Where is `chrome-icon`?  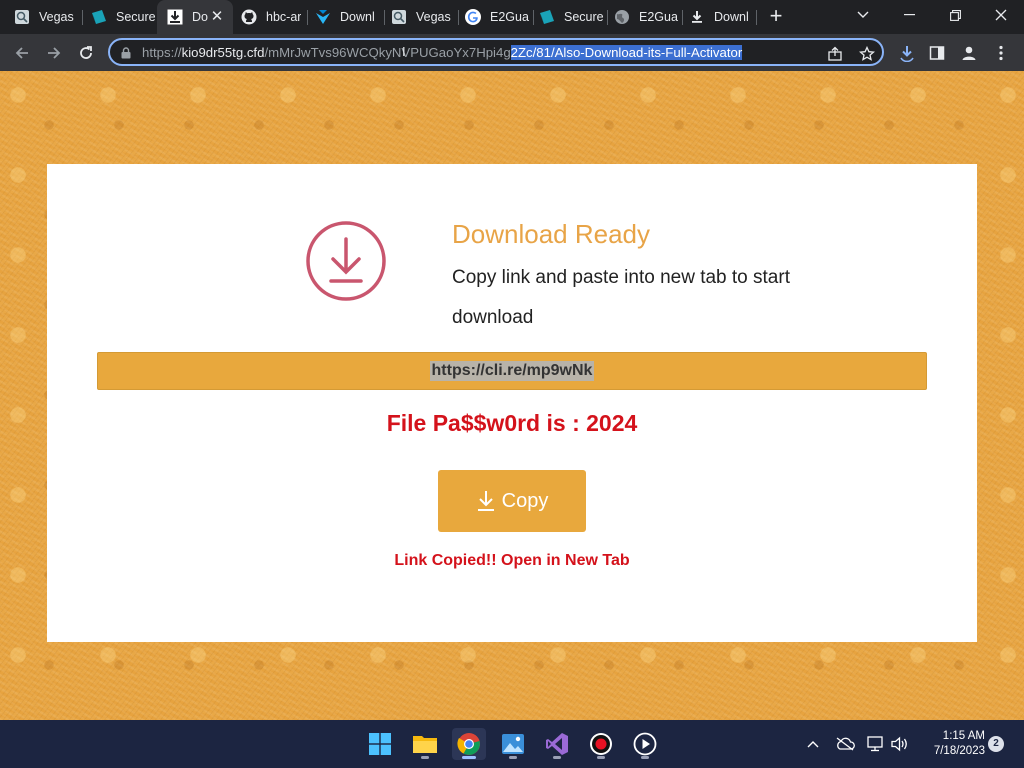
chrome-icon is located at coordinates (468, 744).